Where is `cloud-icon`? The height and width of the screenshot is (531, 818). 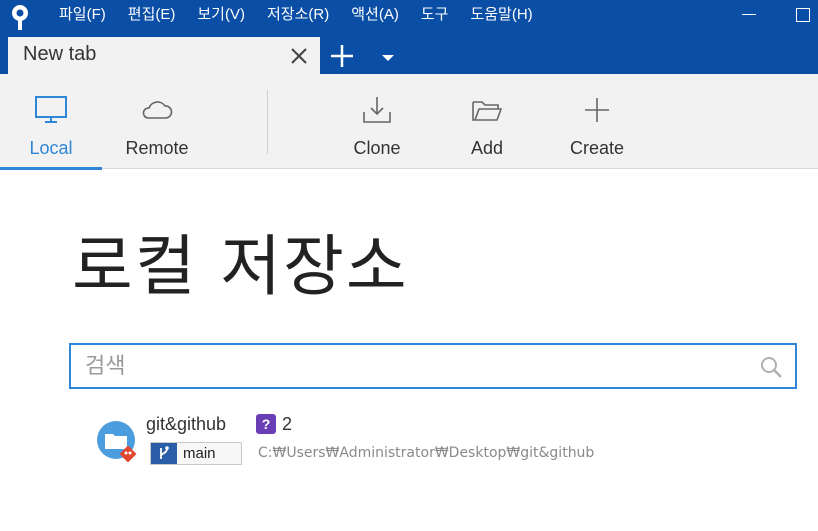 cloud-icon is located at coordinates (157, 110).